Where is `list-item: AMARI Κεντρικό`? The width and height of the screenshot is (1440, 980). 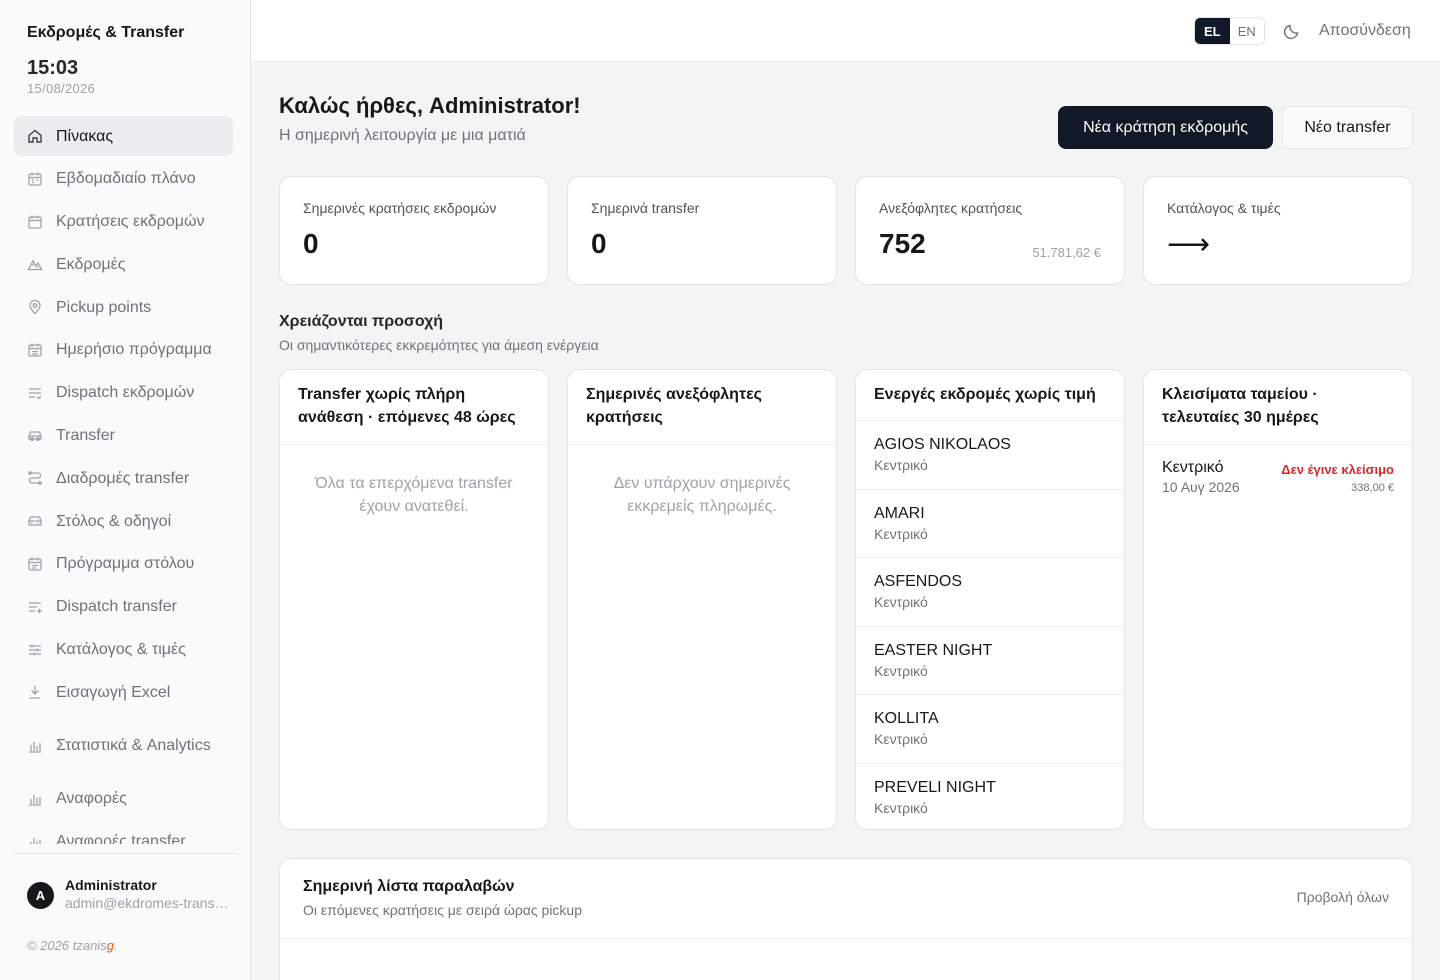
list-item: AMARI Κεντρικό is located at coordinates (990, 524).